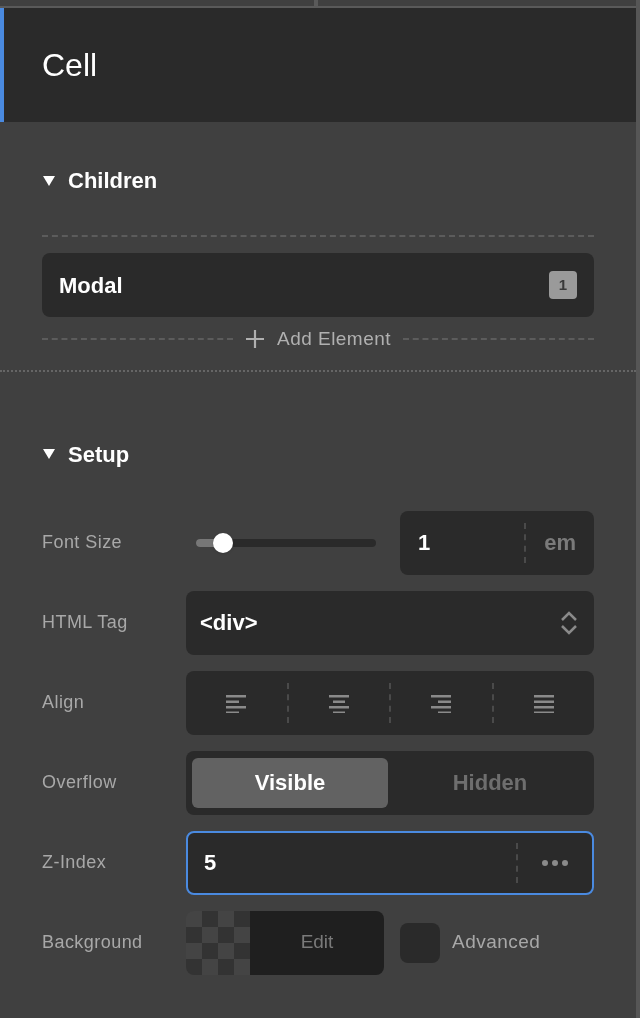  Describe the element at coordinates (555, 862) in the screenshot. I see `more-icon` at that location.